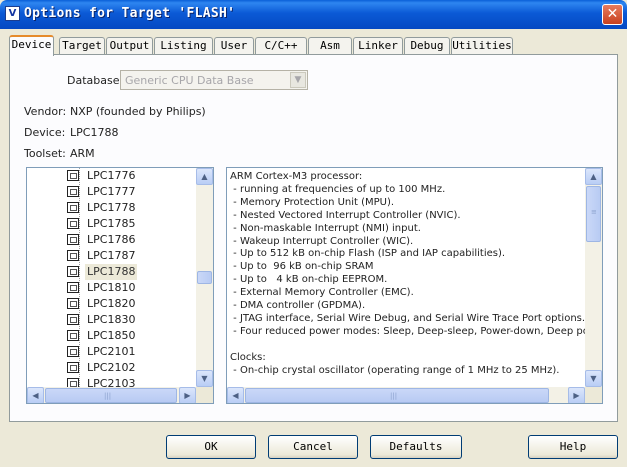 This screenshot has height=467, width=627. Describe the element at coordinates (131, 336) in the screenshot. I see `list-item: LPC1850` at that location.